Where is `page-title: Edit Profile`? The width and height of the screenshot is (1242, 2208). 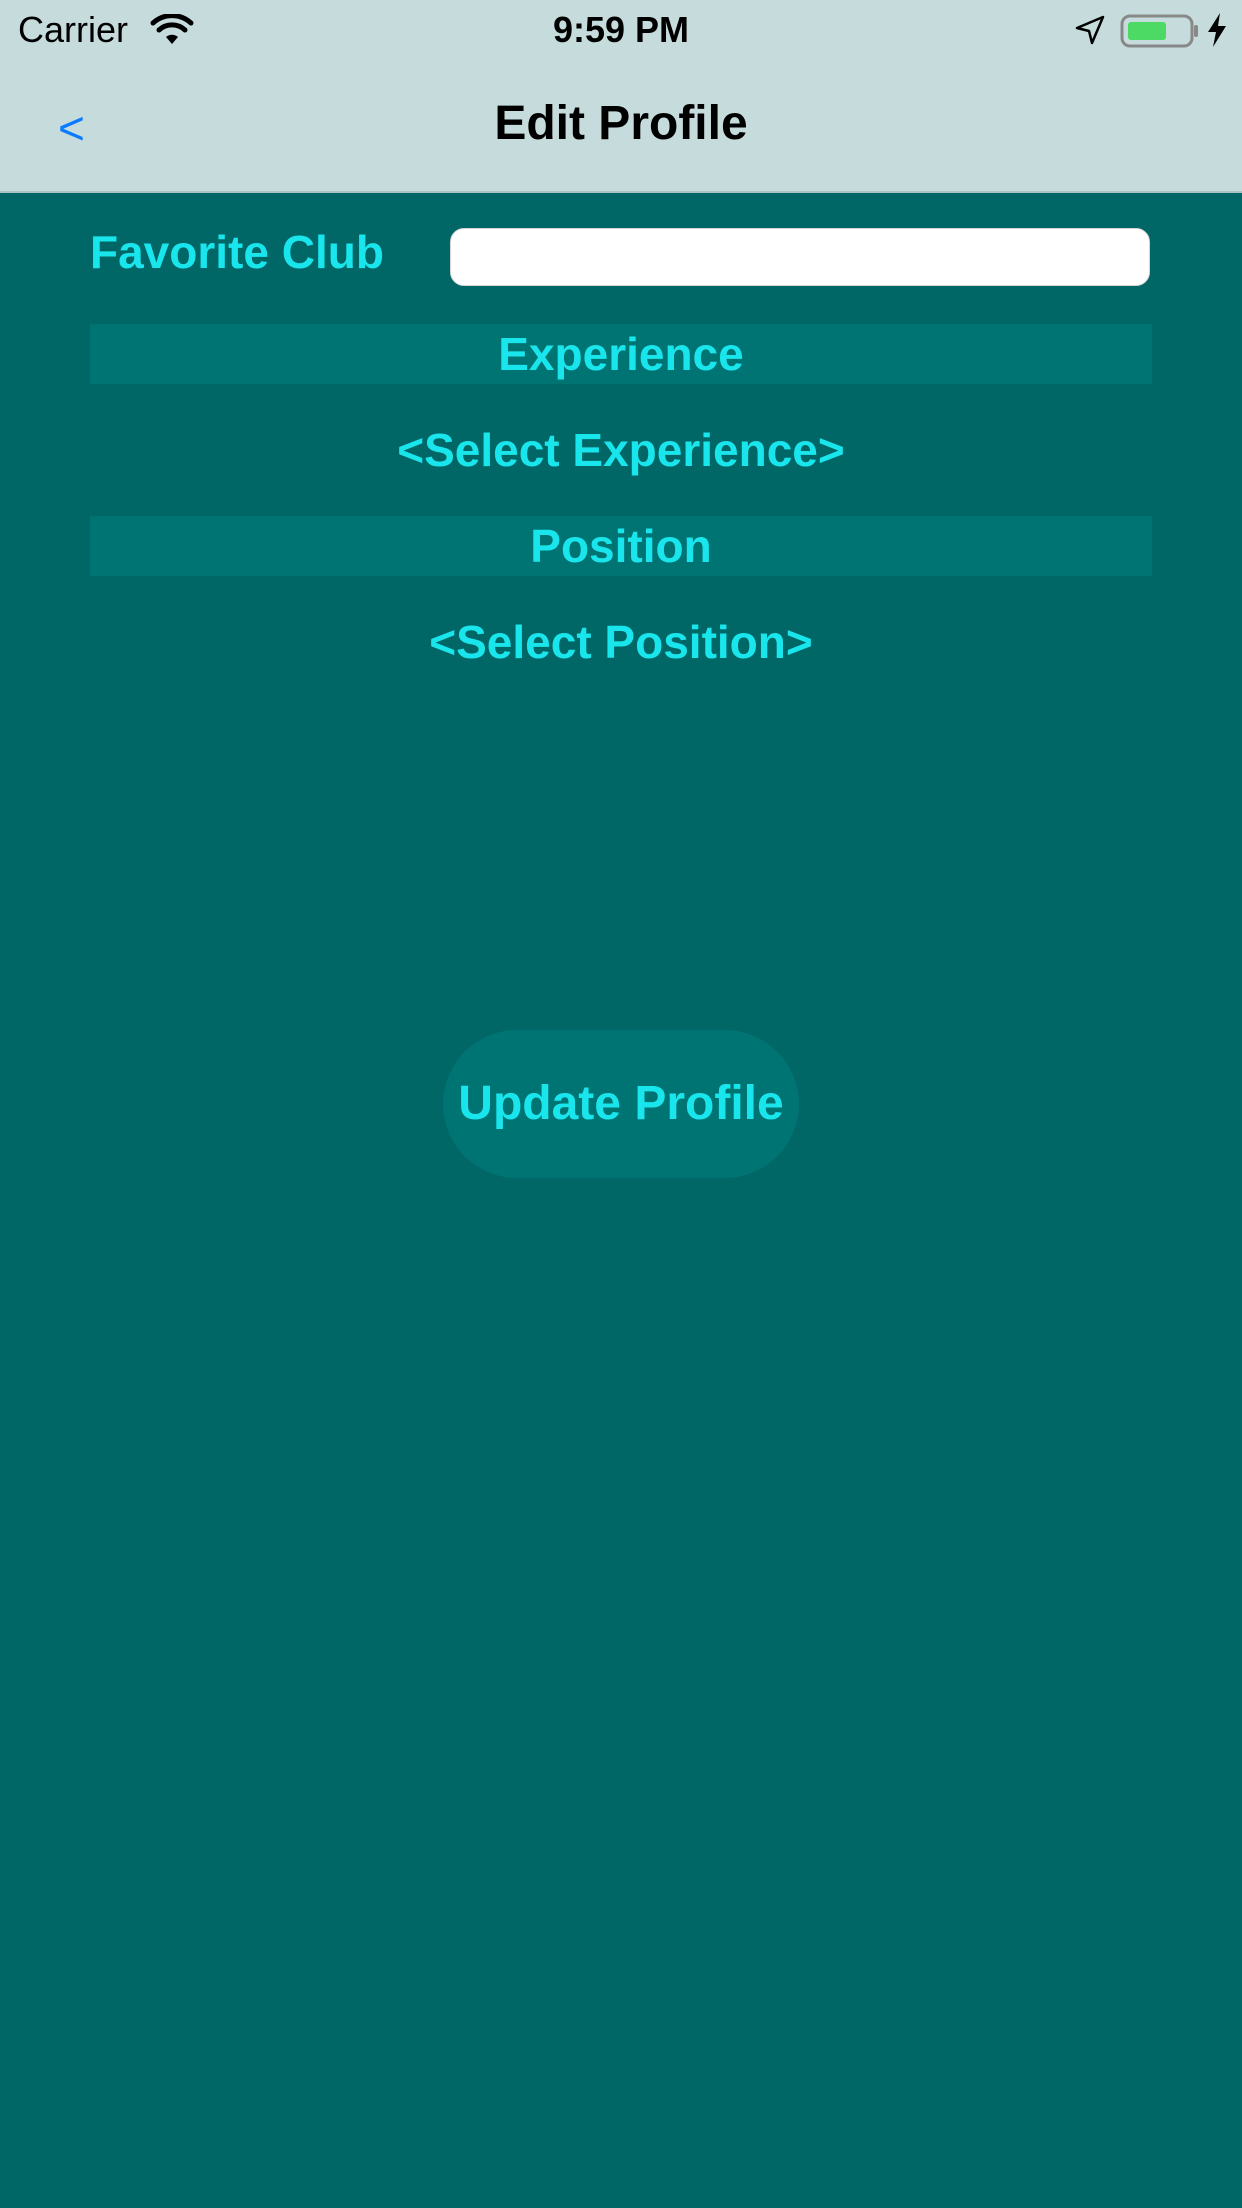 page-title: Edit Profile is located at coordinates (621, 123).